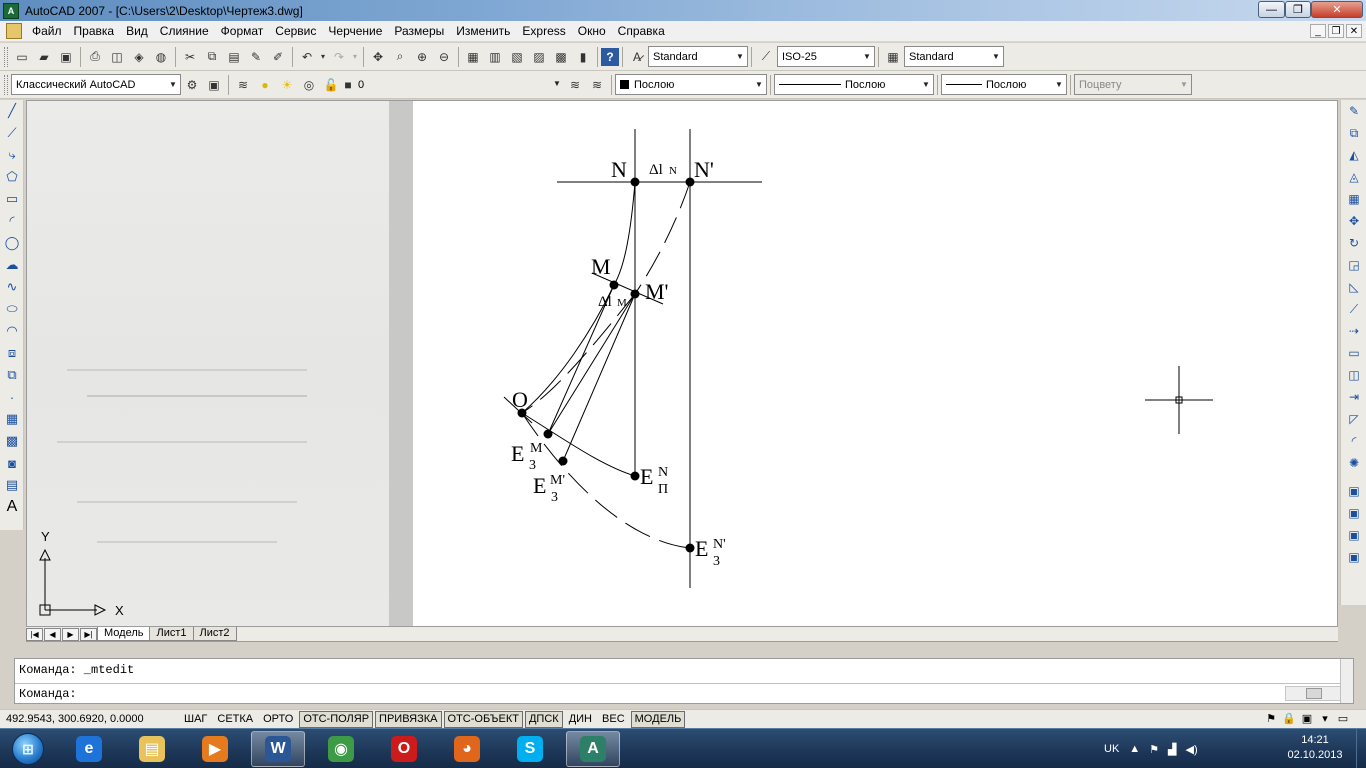 Image resolution: width=1366 pixels, height=768 pixels. Describe the element at coordinates (90, 719) in the screenshot. I see `coordinates-readout: 492.9543, 300.6920, 0.0000` at that location.